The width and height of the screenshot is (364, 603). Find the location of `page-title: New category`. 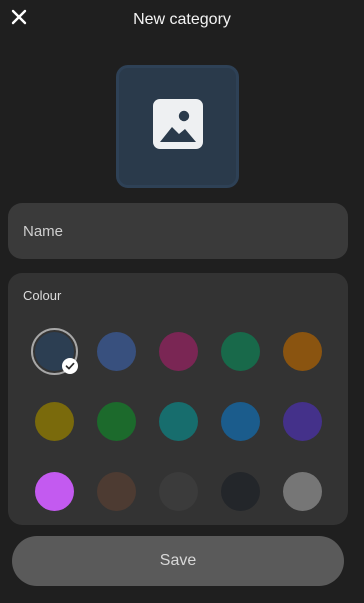

page-title: New category is located at coordinates (182, 19).